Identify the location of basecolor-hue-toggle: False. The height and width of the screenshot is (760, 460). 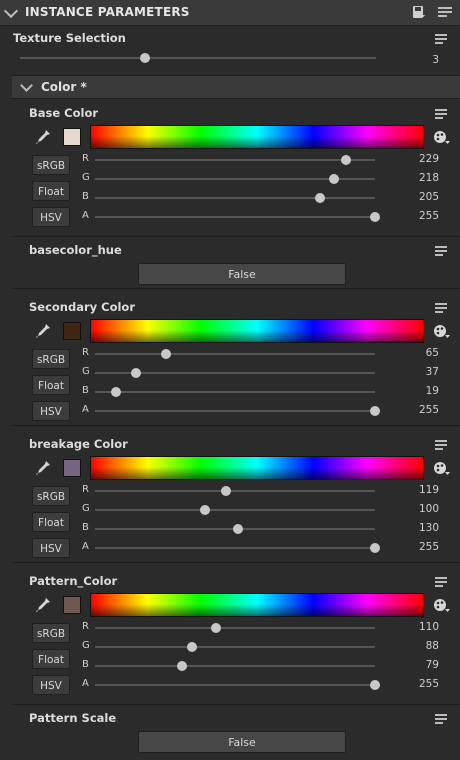
(242, 274).